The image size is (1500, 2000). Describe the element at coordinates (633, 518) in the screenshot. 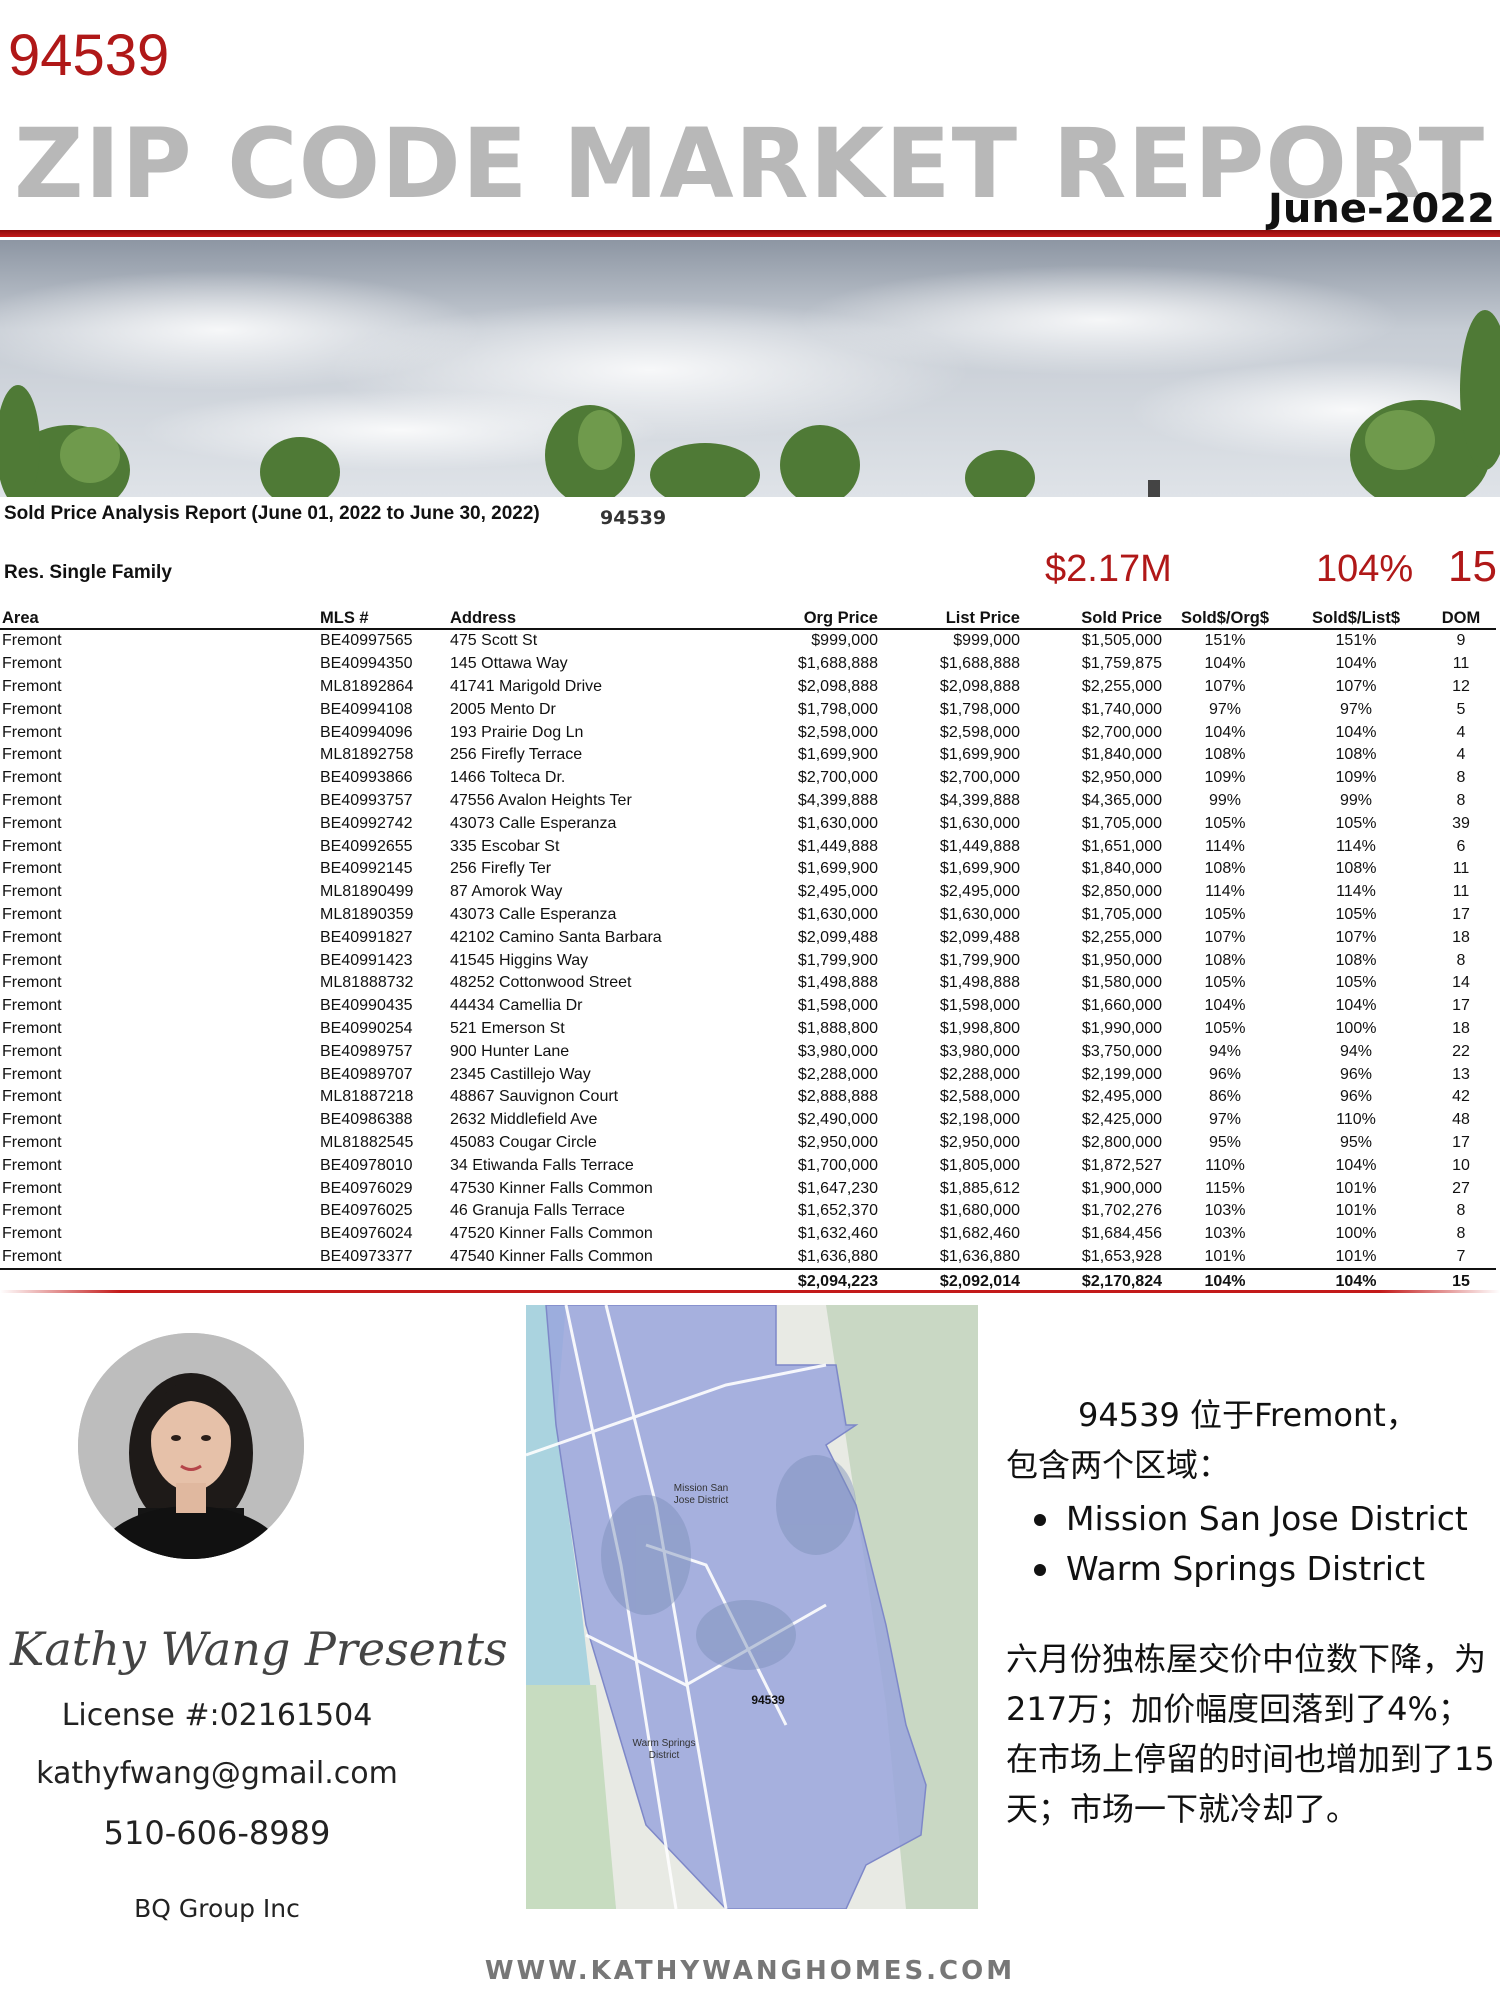

I see `analysis-report-zip: 94539` at that location.